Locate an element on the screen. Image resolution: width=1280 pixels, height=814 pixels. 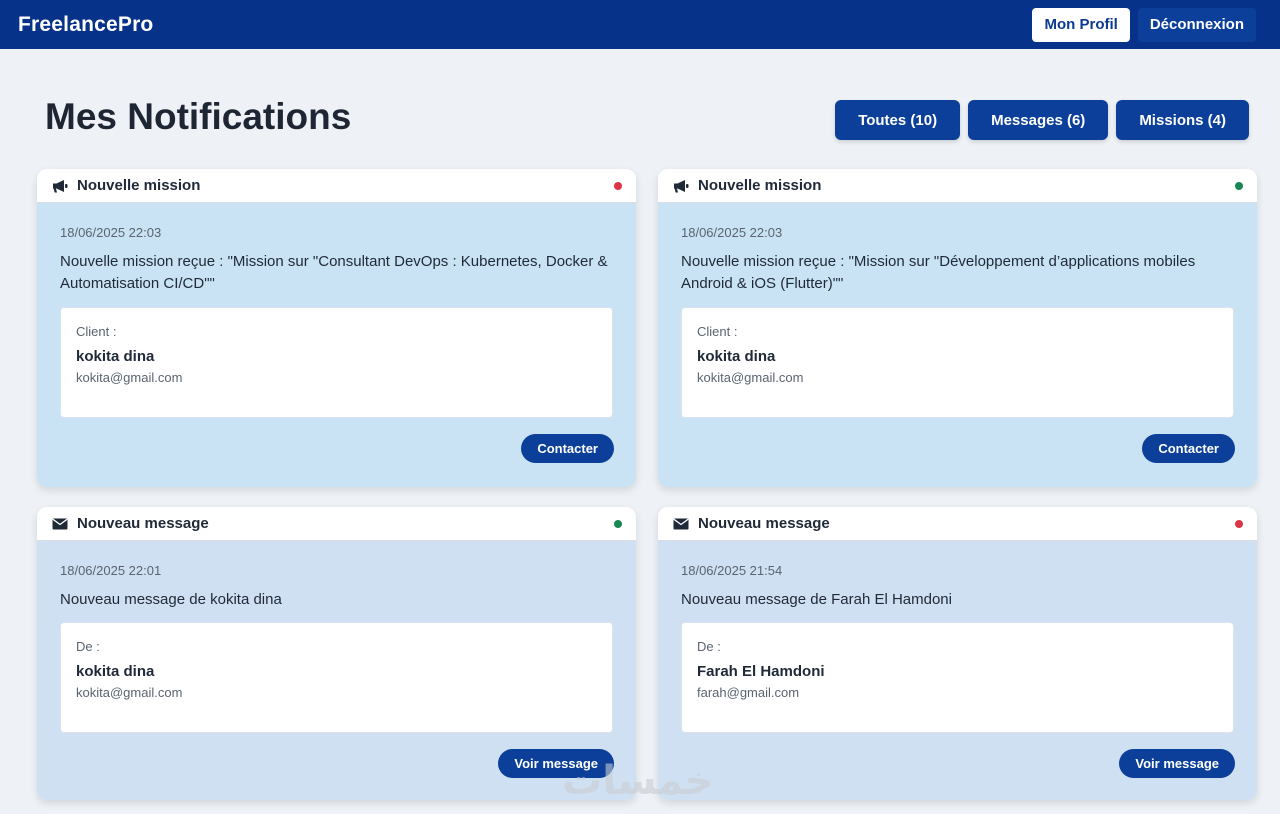
timestamp: 18/06/2025 22:01 is located at coordinates (111, 570).